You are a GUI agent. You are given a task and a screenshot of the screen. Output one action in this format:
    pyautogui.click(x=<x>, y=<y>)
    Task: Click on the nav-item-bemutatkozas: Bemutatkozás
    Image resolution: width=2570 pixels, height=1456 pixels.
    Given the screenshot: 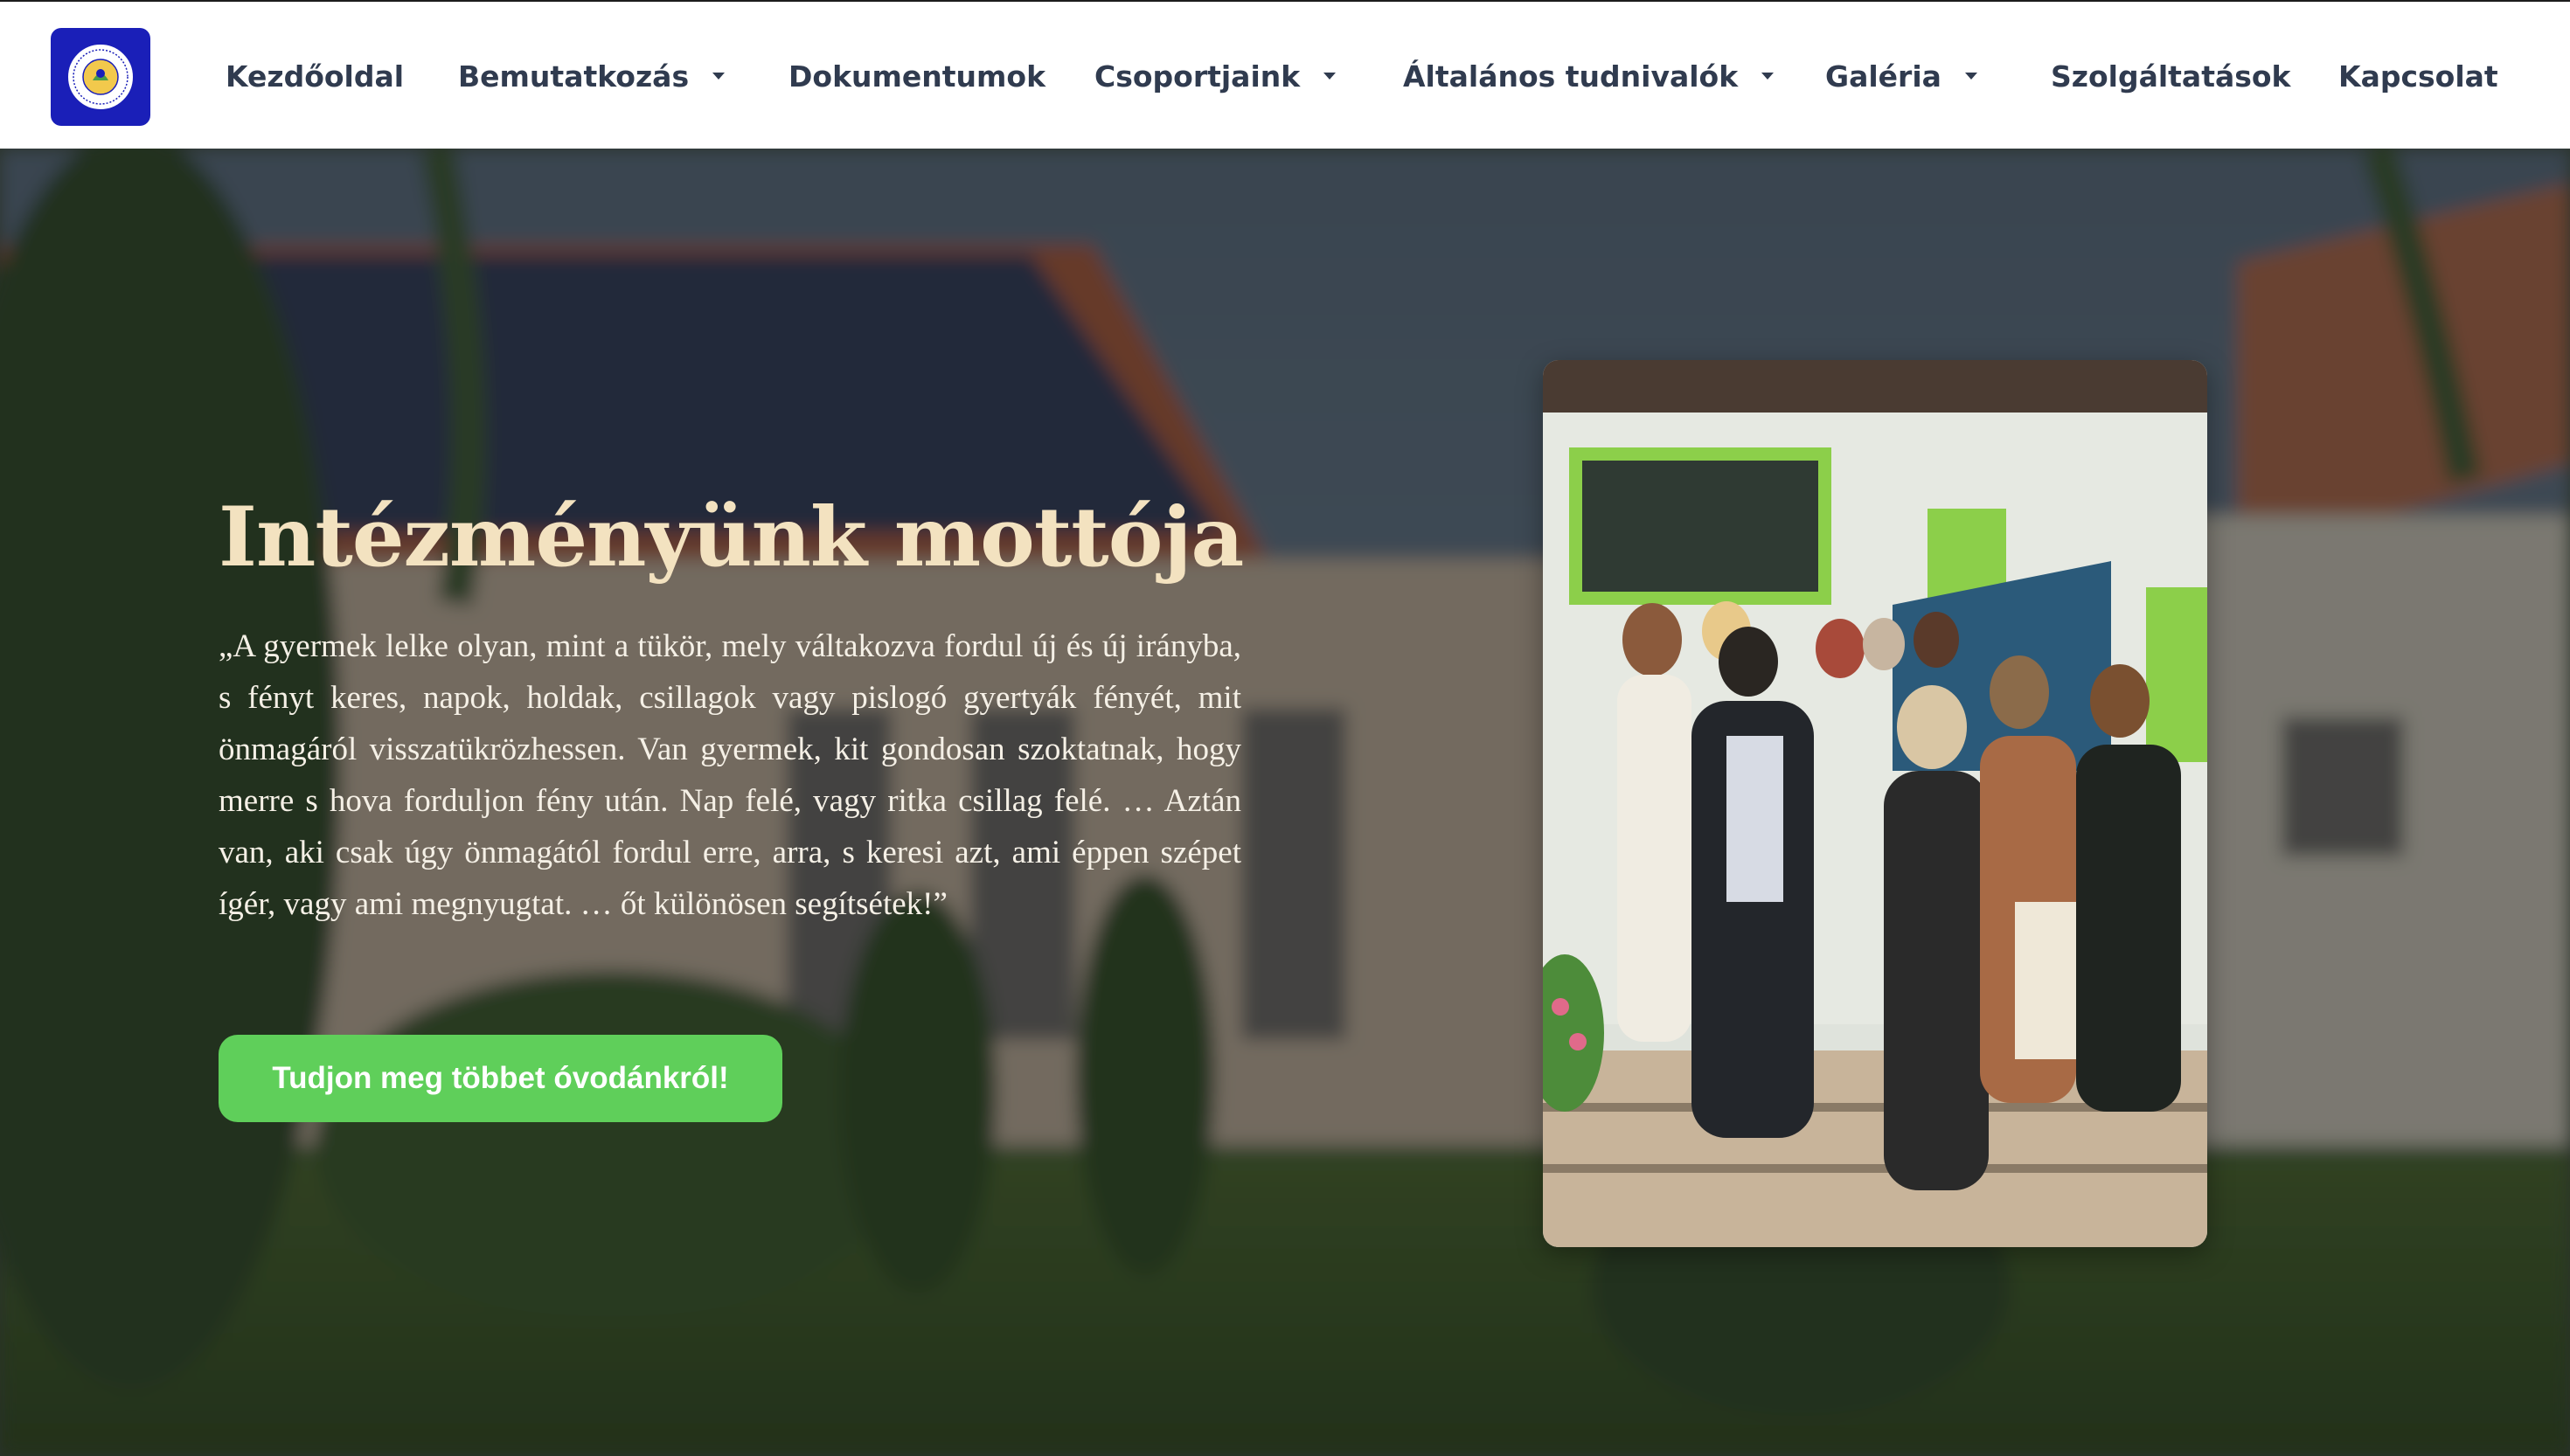 What is the action you would take?
    pyautogui.click(x=593, y=76)
    